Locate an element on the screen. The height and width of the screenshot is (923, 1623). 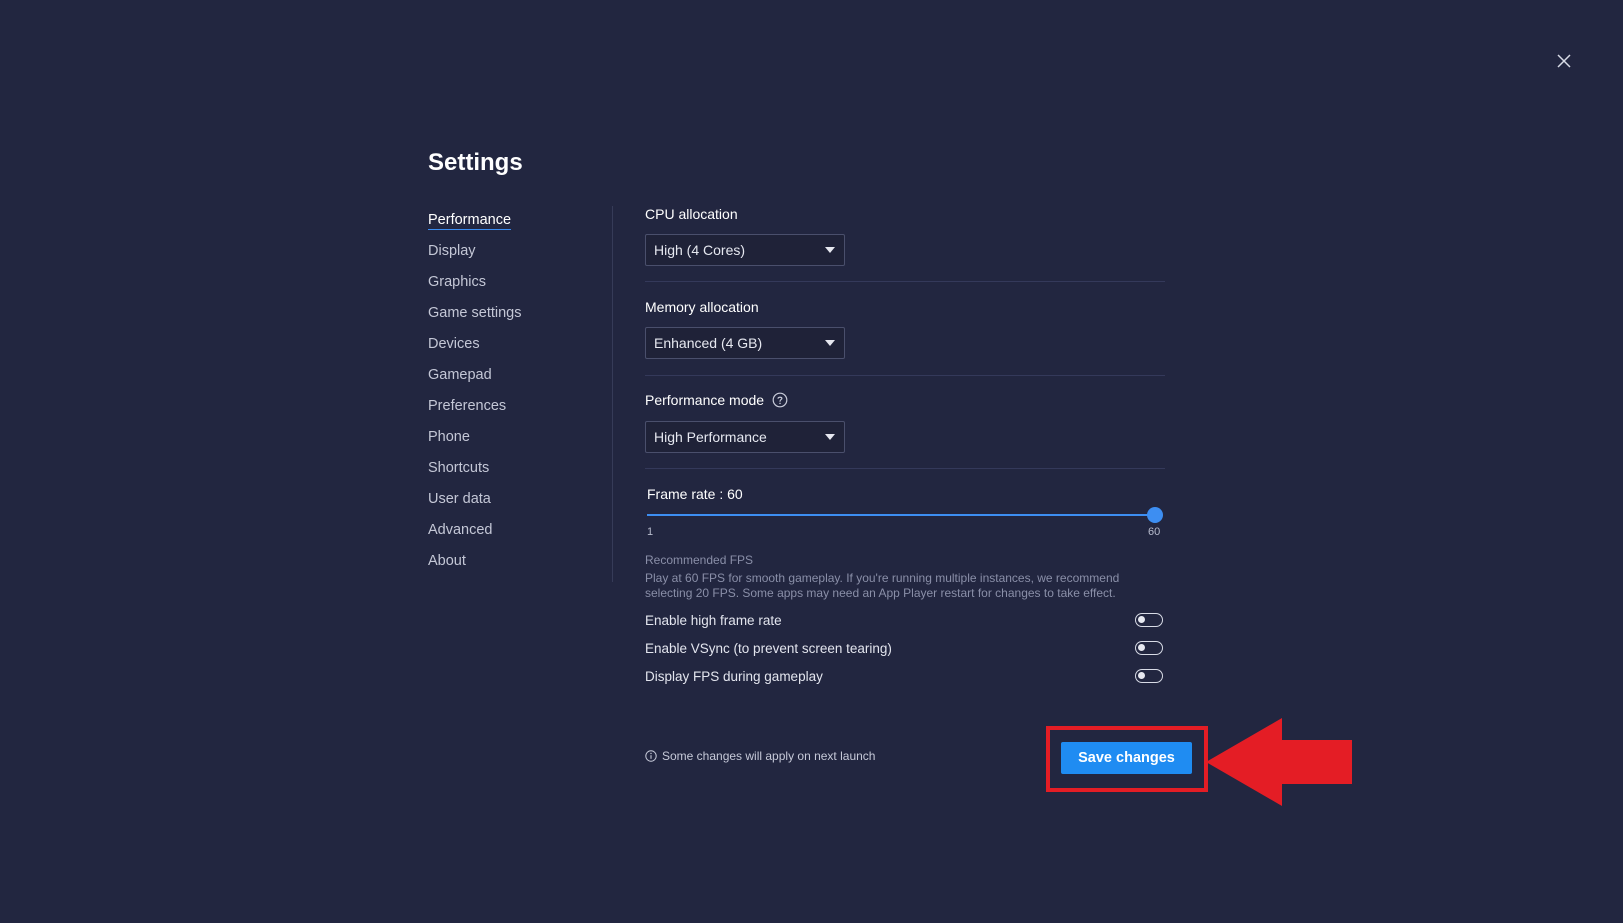
slider-fill is located at coordinates (901, 515).